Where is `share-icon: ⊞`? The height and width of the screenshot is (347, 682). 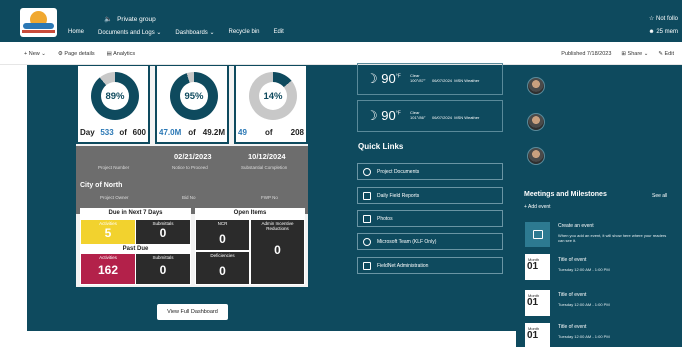
share-icon: ⊞ is located at coordinates (624, 54).